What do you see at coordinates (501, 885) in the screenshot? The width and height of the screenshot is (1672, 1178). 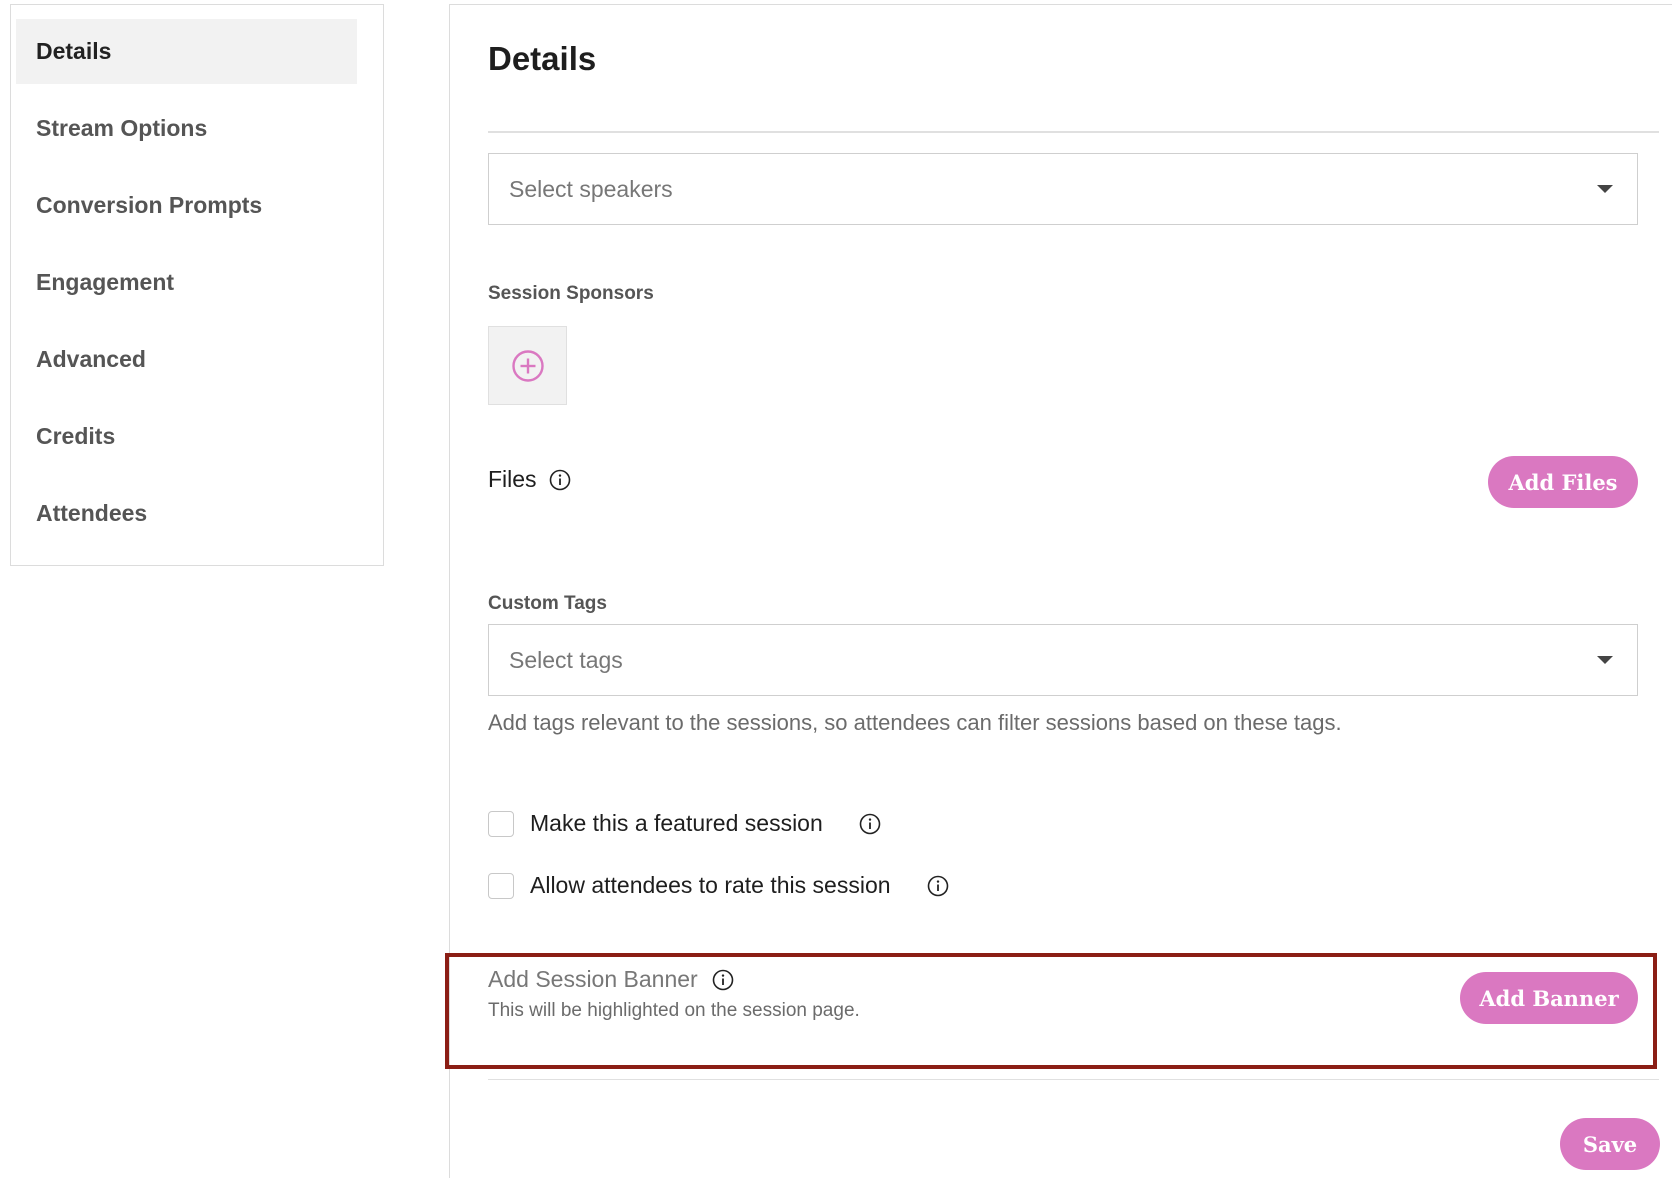 I see `rate-session-checkbox` at bounding box center [501, 885].